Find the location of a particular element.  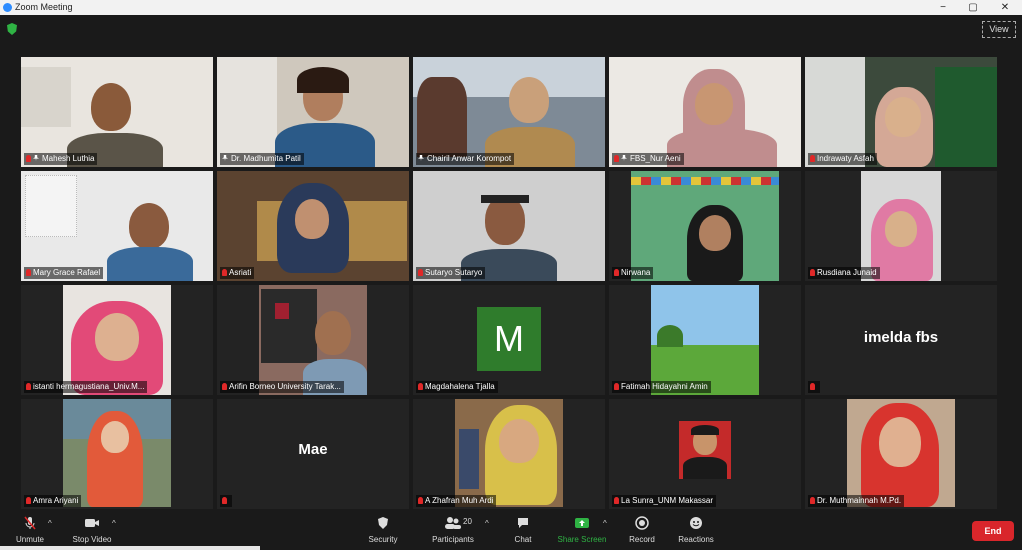

participant-name-label: Rusdiana Junaid is located at coordinates (844, 273).